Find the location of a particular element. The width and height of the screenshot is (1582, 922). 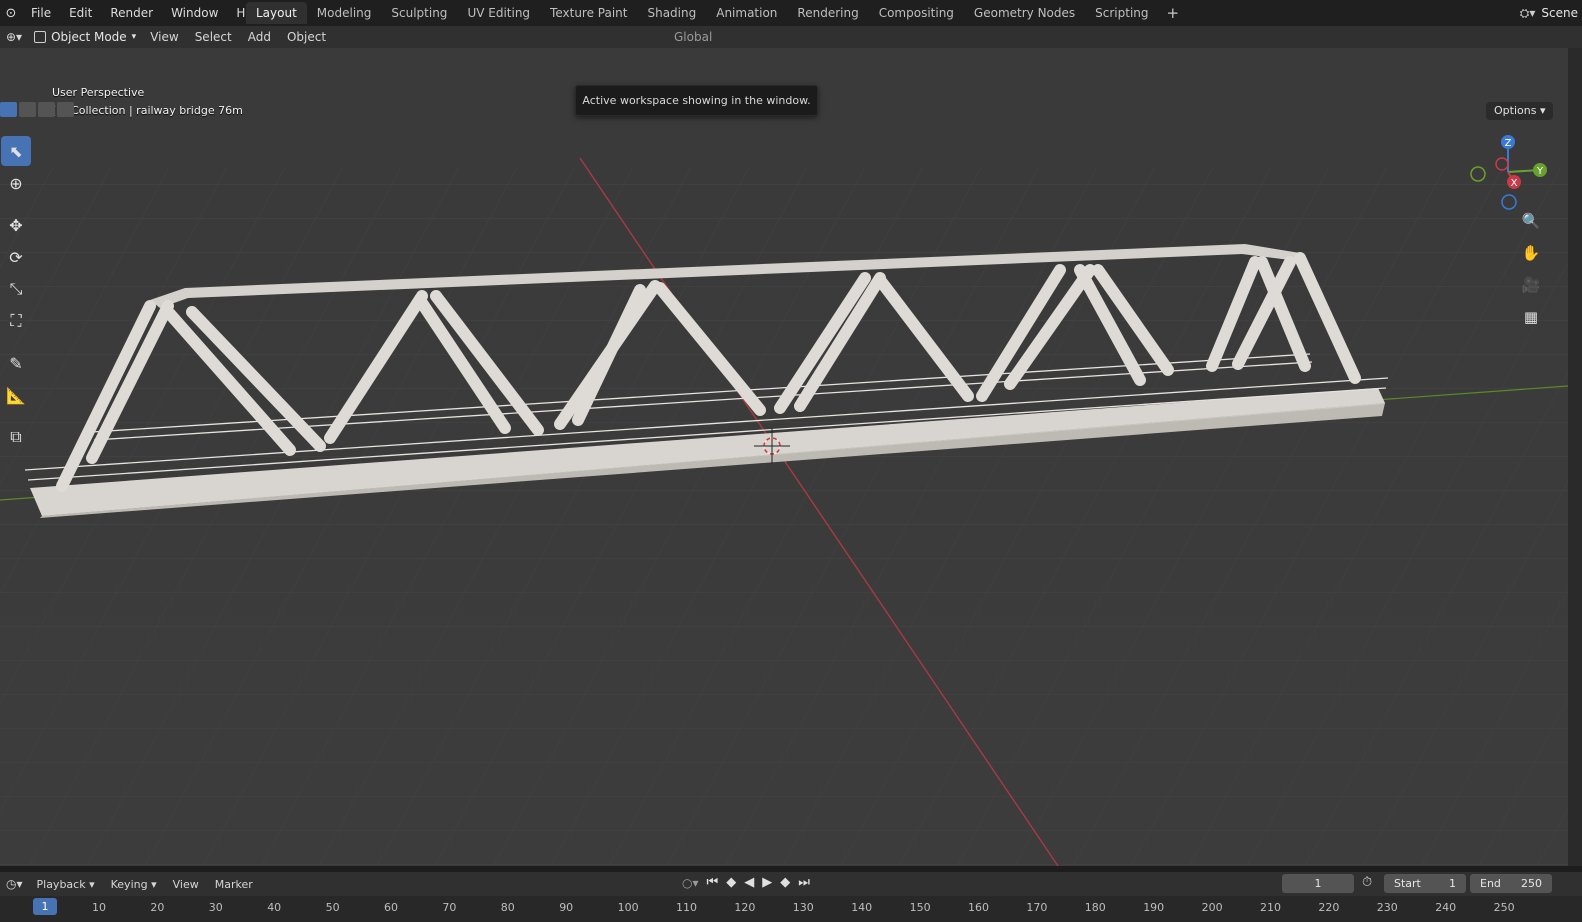

menu-add: Add is located at coordinates (259, 37).